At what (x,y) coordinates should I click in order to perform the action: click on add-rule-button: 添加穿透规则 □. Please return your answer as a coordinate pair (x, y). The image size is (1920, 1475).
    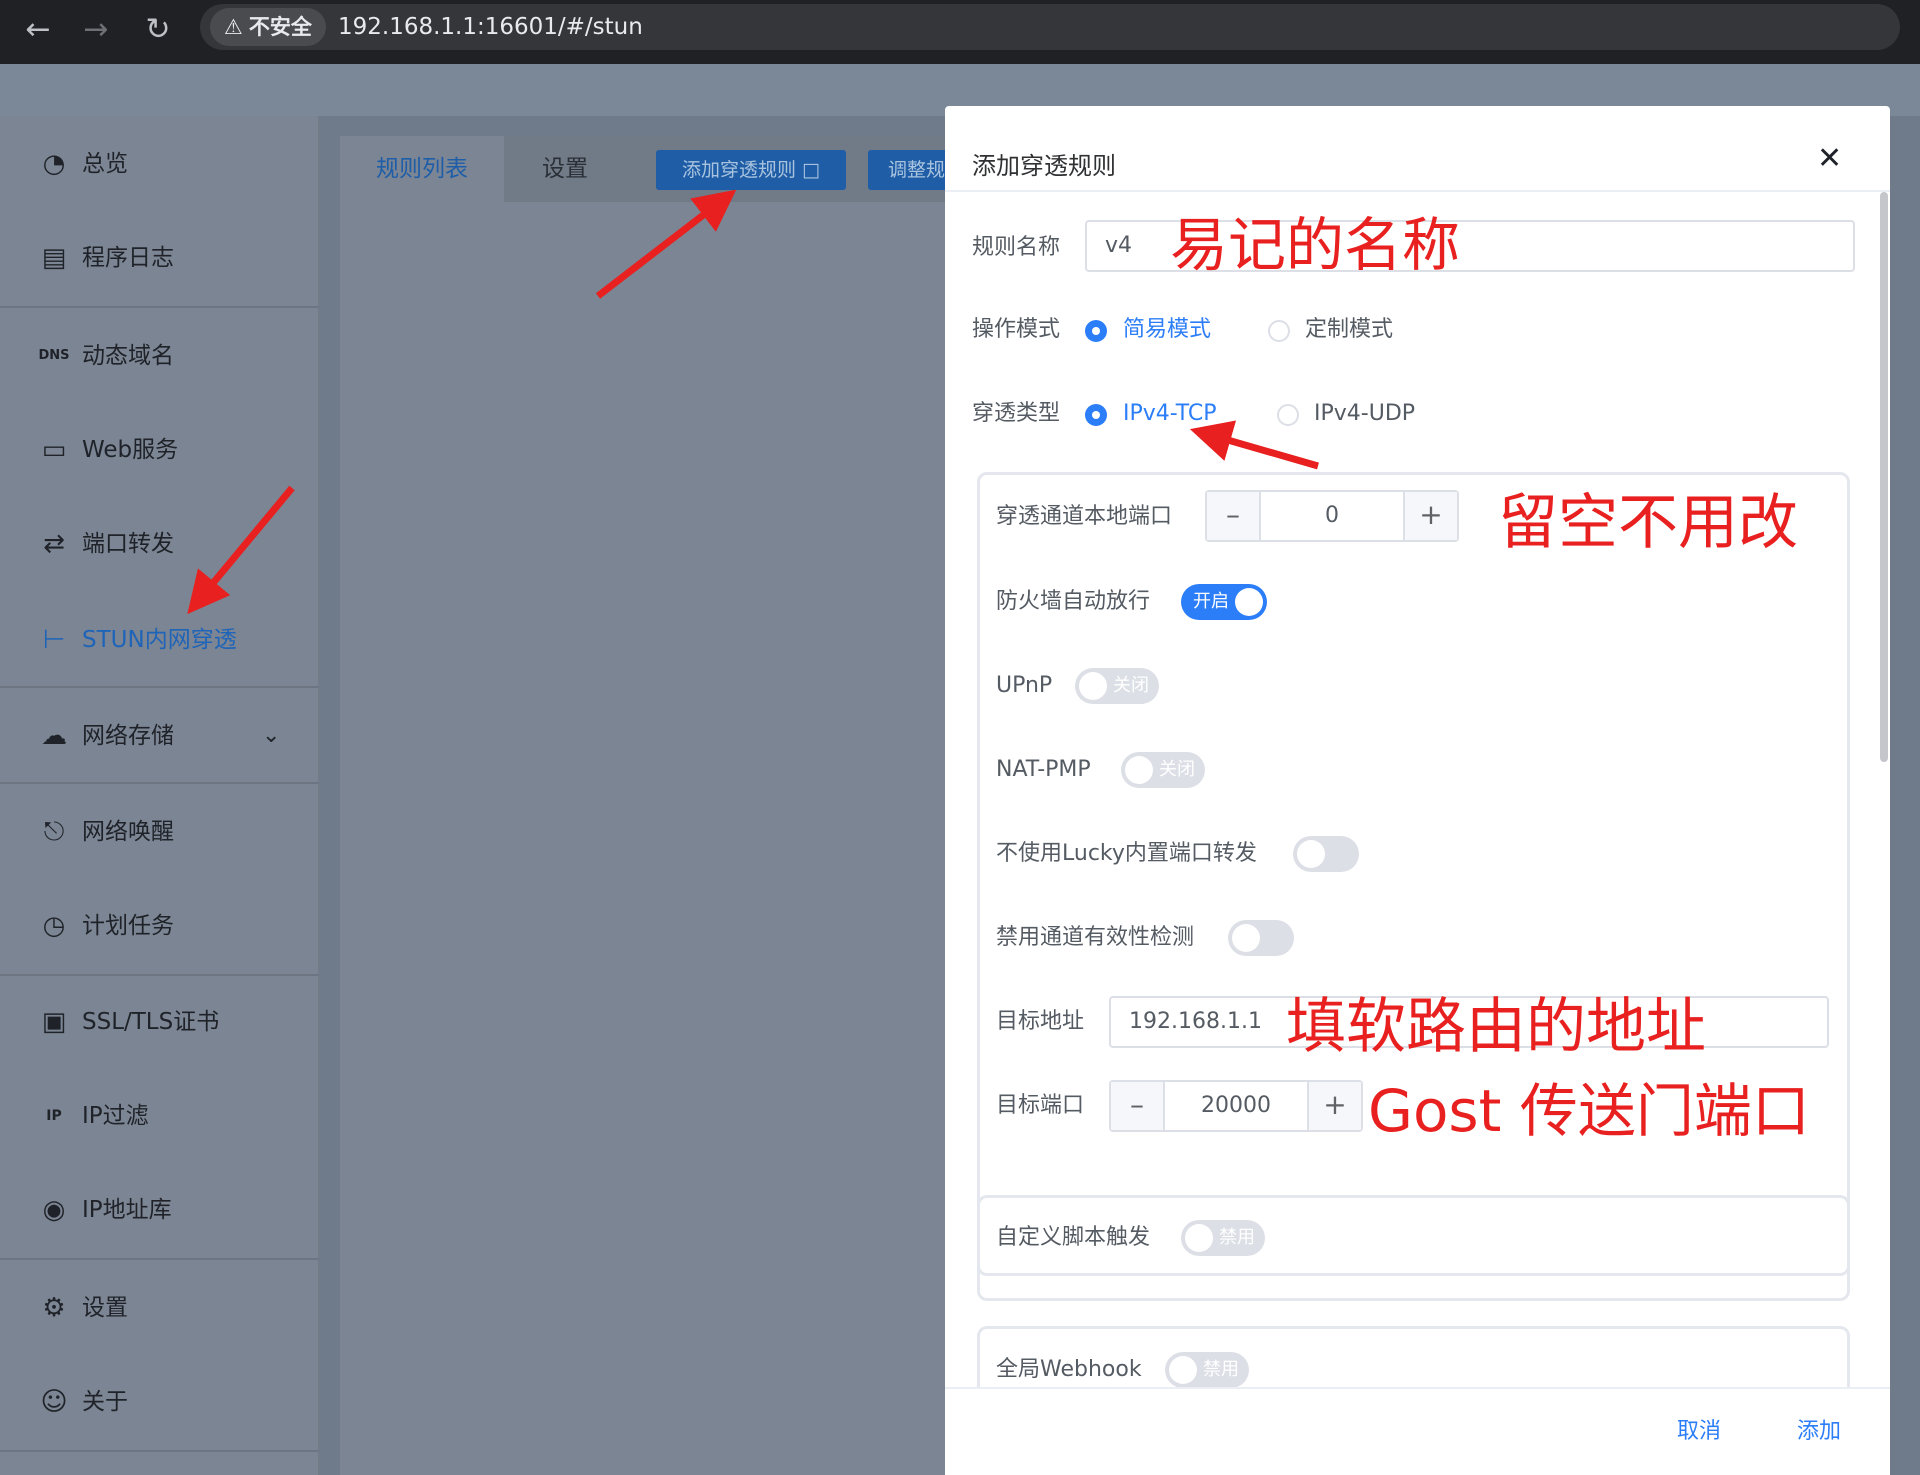
    Looking at the image, I should click on (751, 170).